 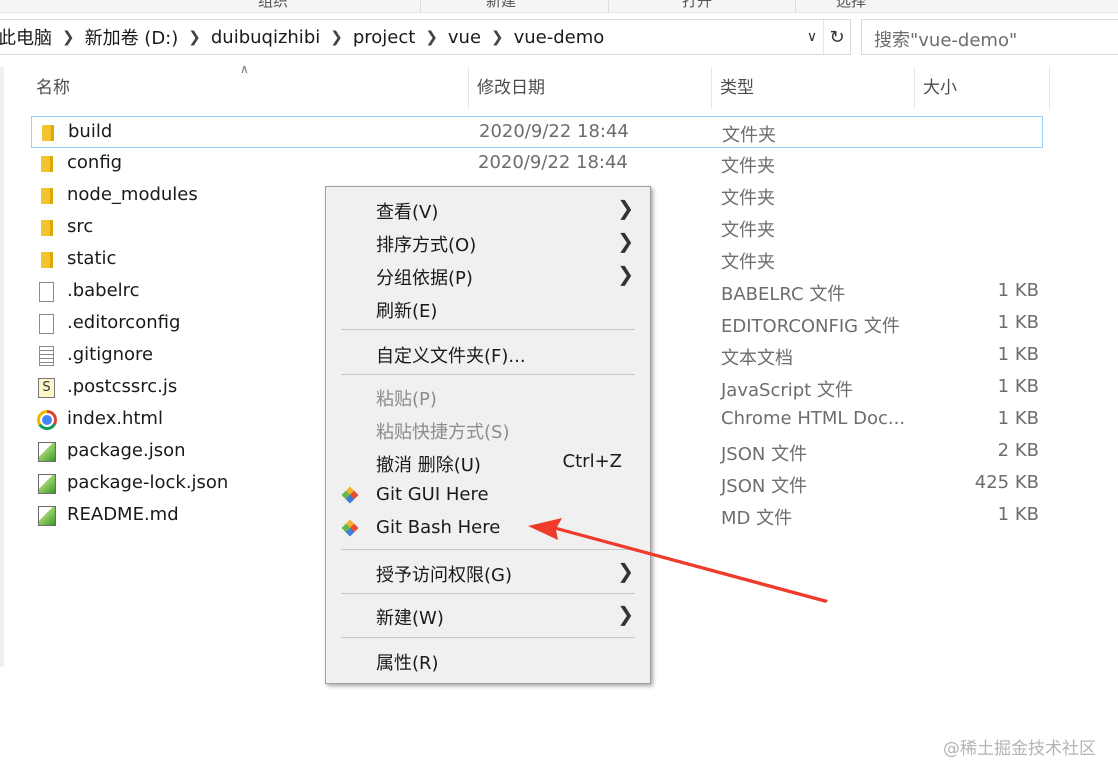 I want to click on menu-item-undo-delete: 撤消 删除(U) Ctrl+Z, so click(x=488, y=462).